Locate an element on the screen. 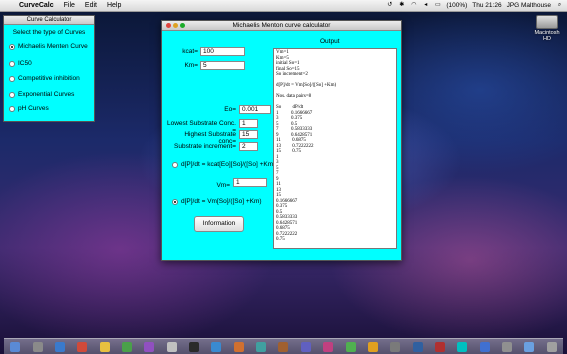 The height and width of the screenshot is (354, 567). curvecalc-app-icon is located at coordinates (462, 347).